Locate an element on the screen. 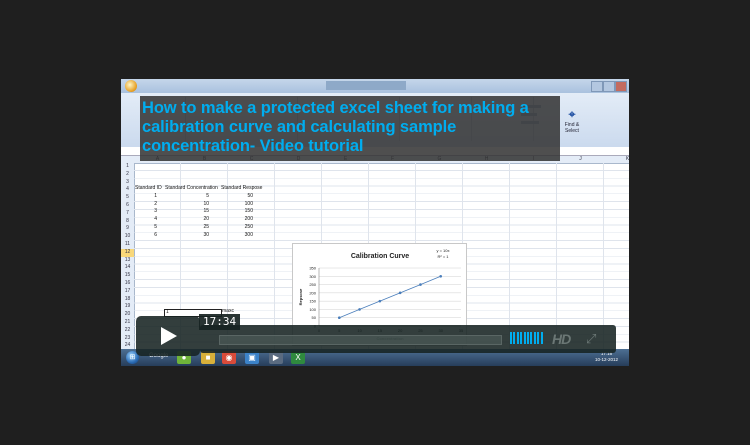 The width and height of the screenshot is (750, 445). table-cell-conc: 25 is located at coordinates (199, 228).